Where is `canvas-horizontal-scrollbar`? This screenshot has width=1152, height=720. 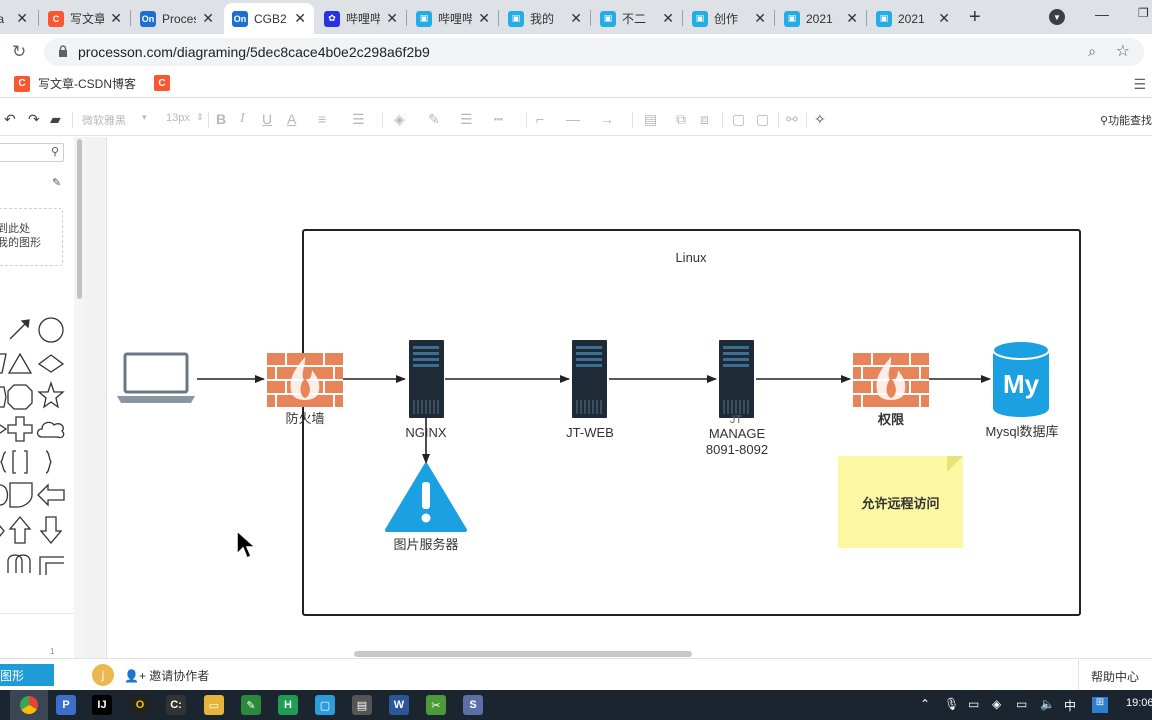
canvas-horizontal-scrollbar is located at coordinates (523, 654).